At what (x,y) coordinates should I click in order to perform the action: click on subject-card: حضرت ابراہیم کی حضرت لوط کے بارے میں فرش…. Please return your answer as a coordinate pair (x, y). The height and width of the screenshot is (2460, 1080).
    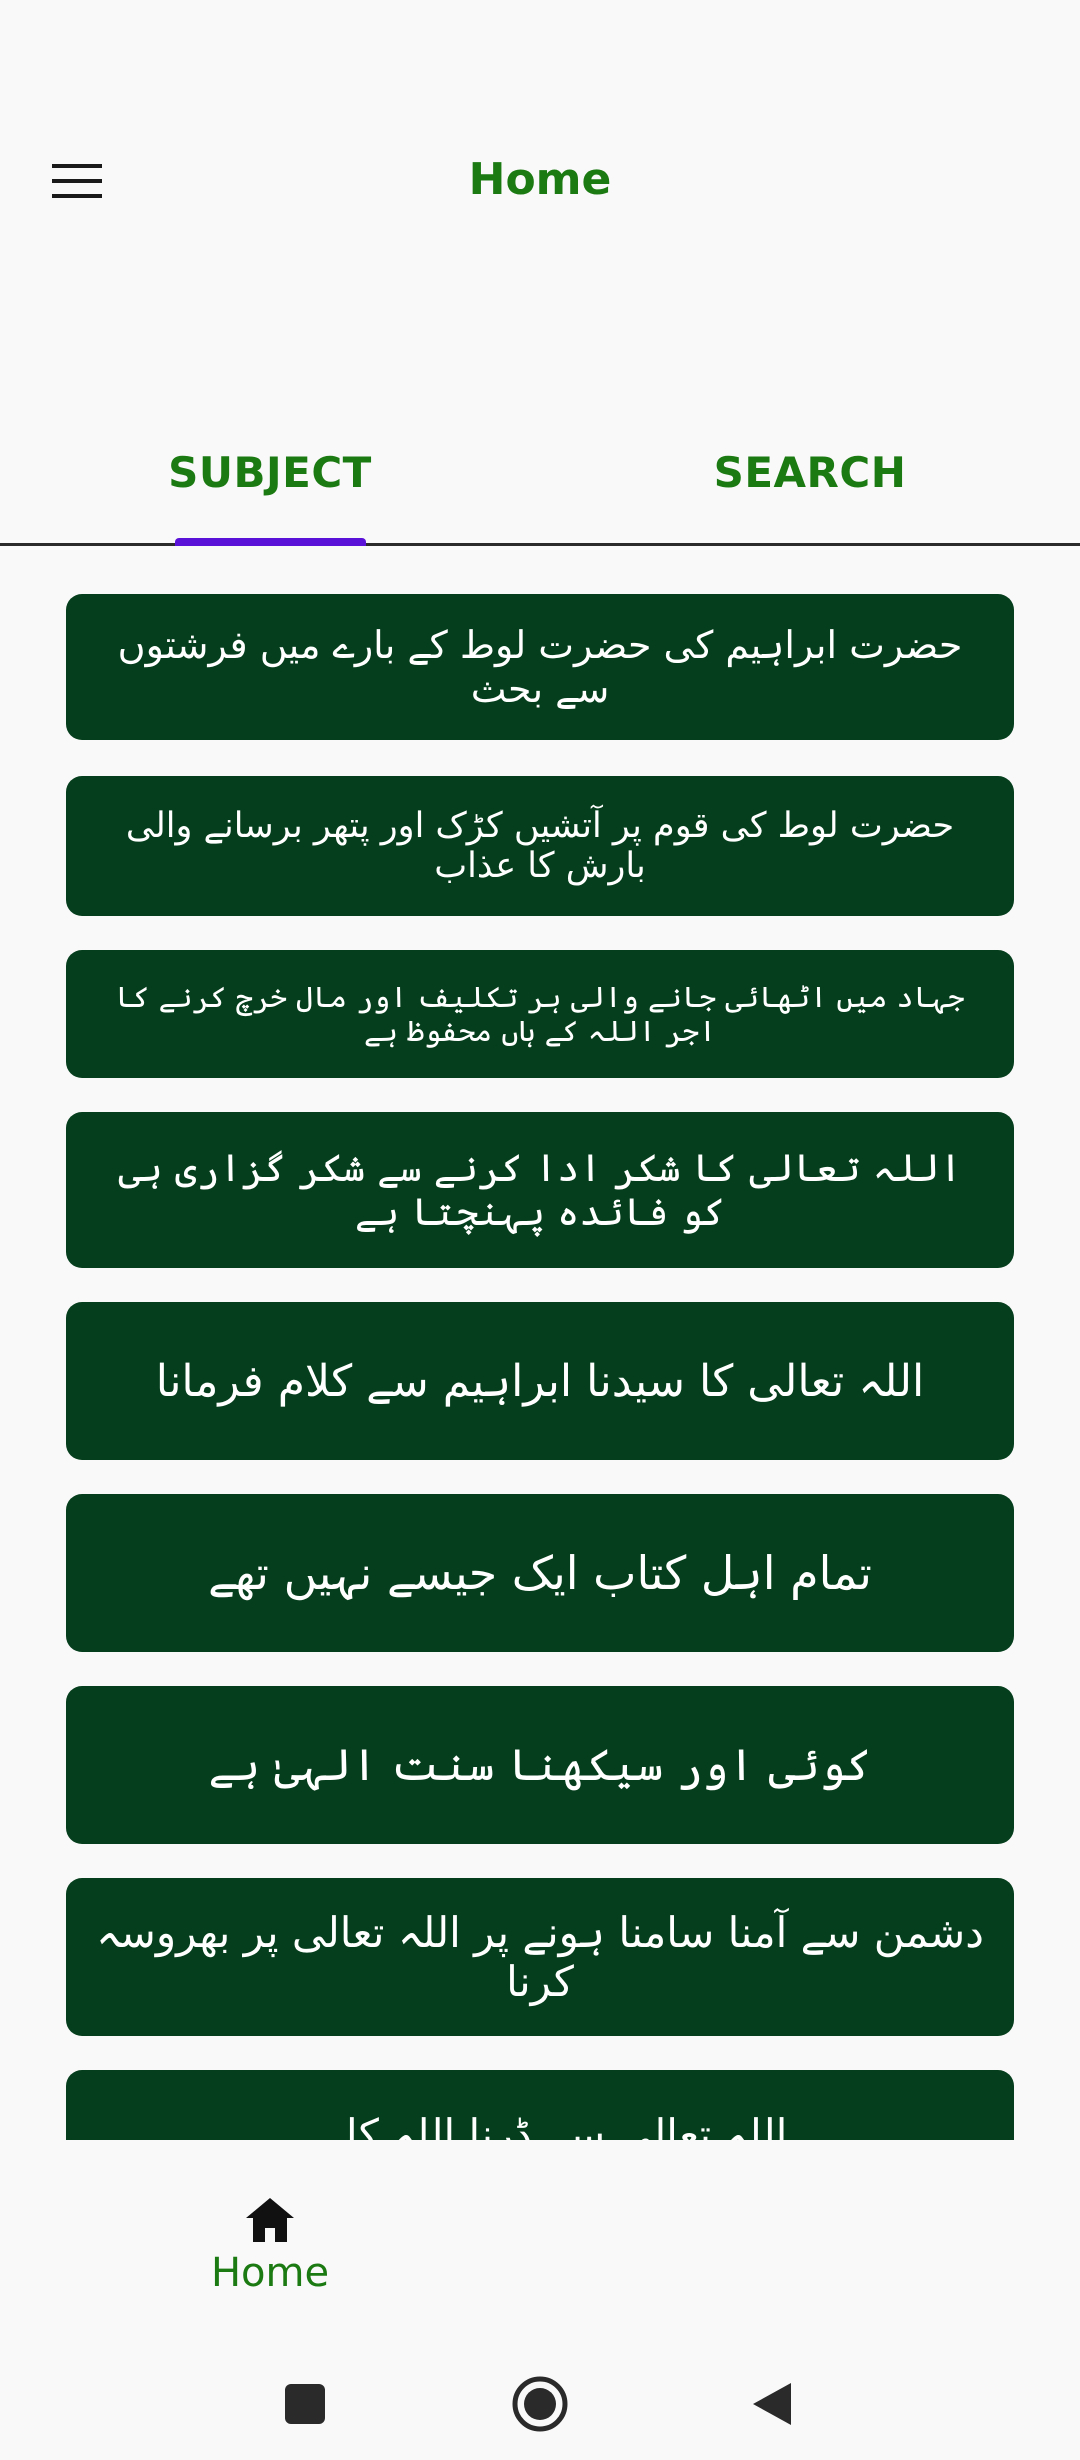
    Looking at the image, I should click on (540, 667).